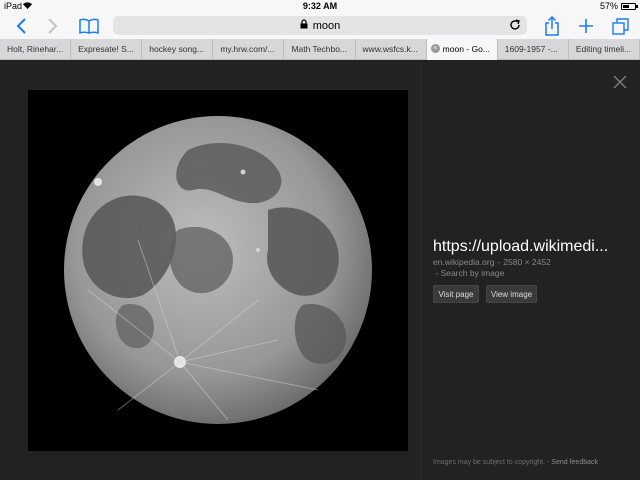 The height and width of the screenshot is (480, 640). What do you see at coordinates (435, 48) in the screenshot?
I see `close-tab-icon: ×` at bounding box center [435, 48].